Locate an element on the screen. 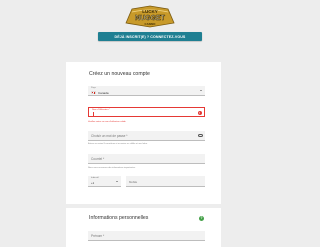 Image resolution: width=320 pixels, height=247 pixels. canada-flag-icon is located at coordinates (93, 92).